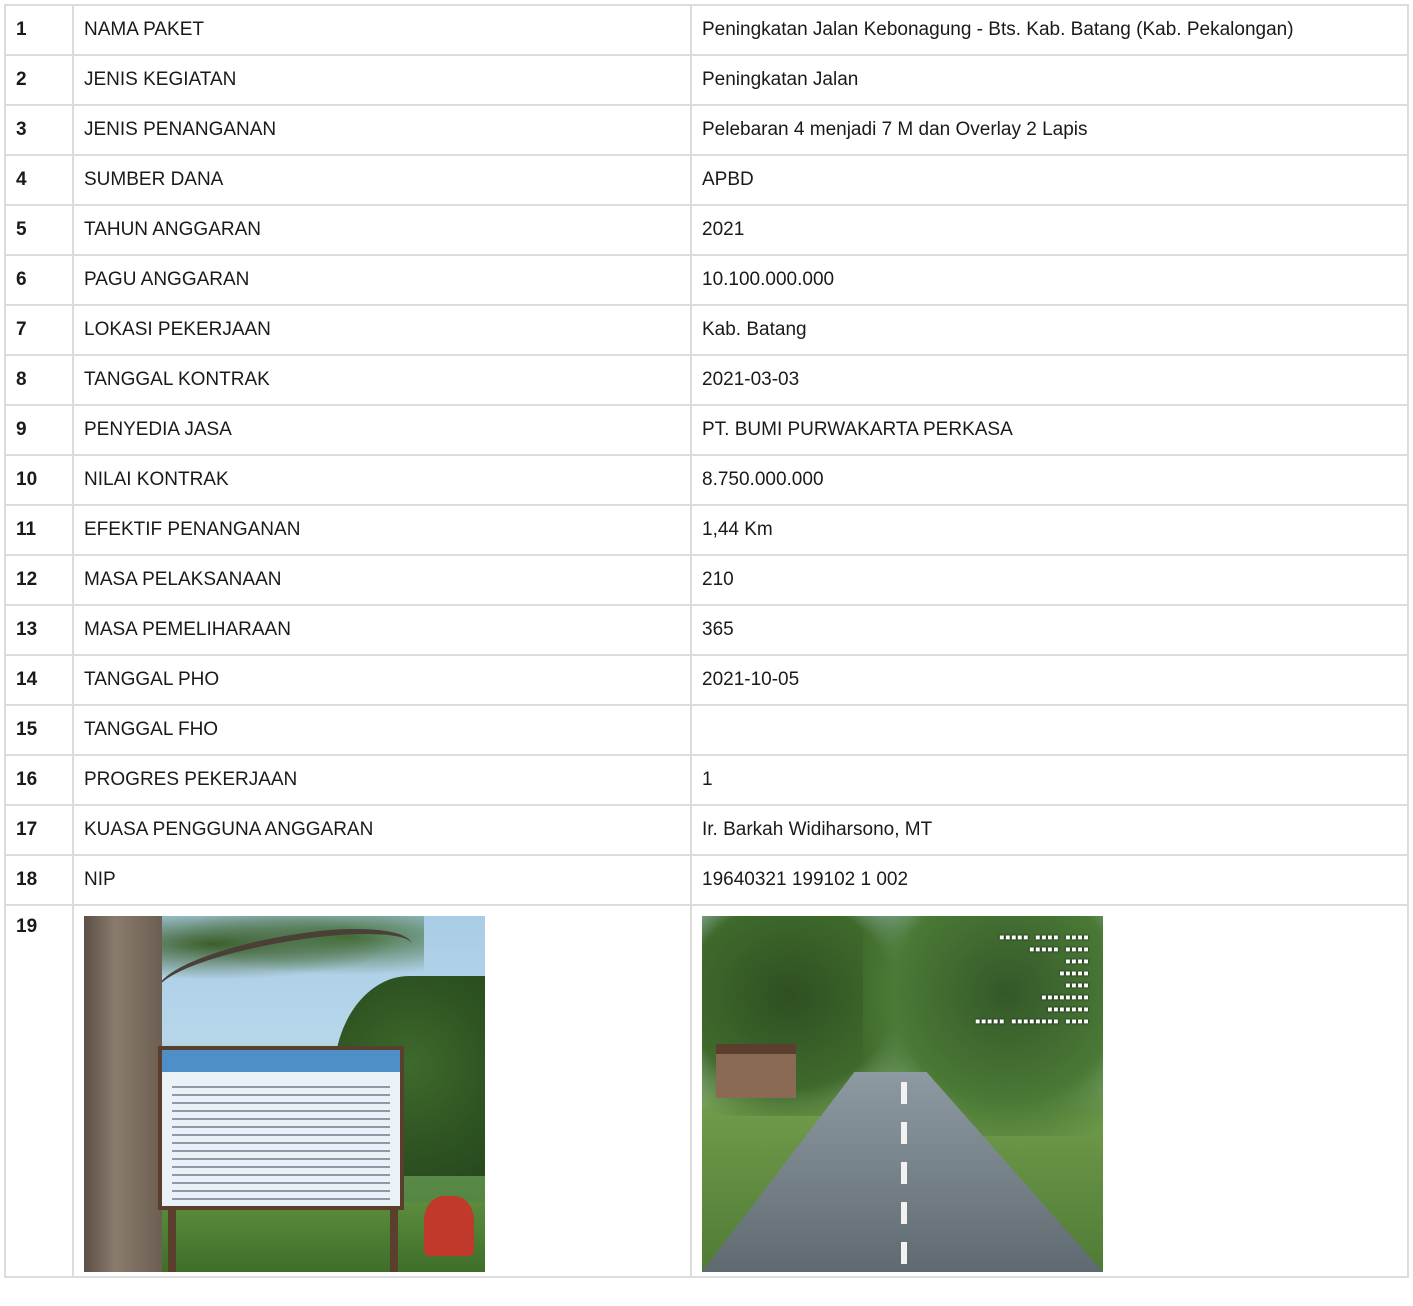 Image resolution: width=1413 pixels, height=1306 pixels. I want to click on row-value: 8.750.000.000, so click(1049, 480).